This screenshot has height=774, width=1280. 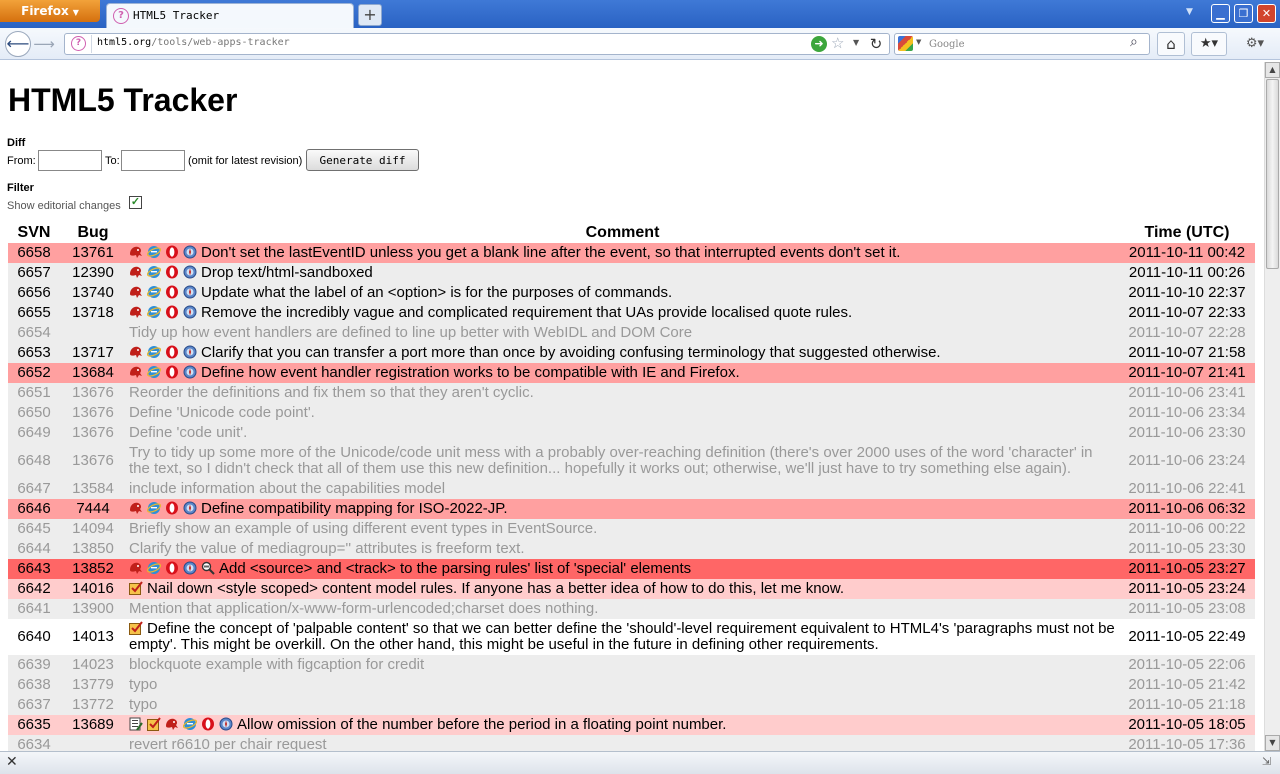 I want to click on bug-link: 13761, so click(x=93, y=252).